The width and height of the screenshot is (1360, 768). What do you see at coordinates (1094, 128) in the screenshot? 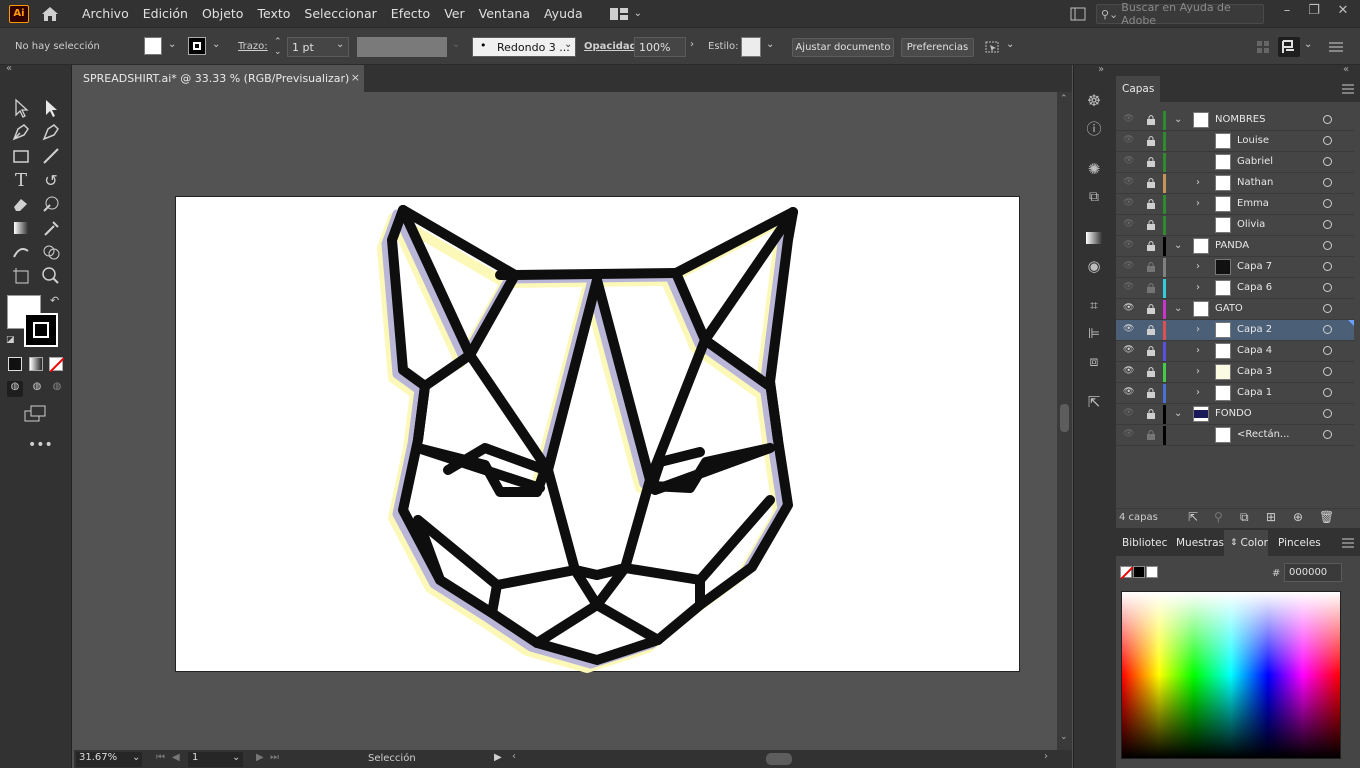
I see `info-icon: ⓘ` at bounding box center [1094, 128].